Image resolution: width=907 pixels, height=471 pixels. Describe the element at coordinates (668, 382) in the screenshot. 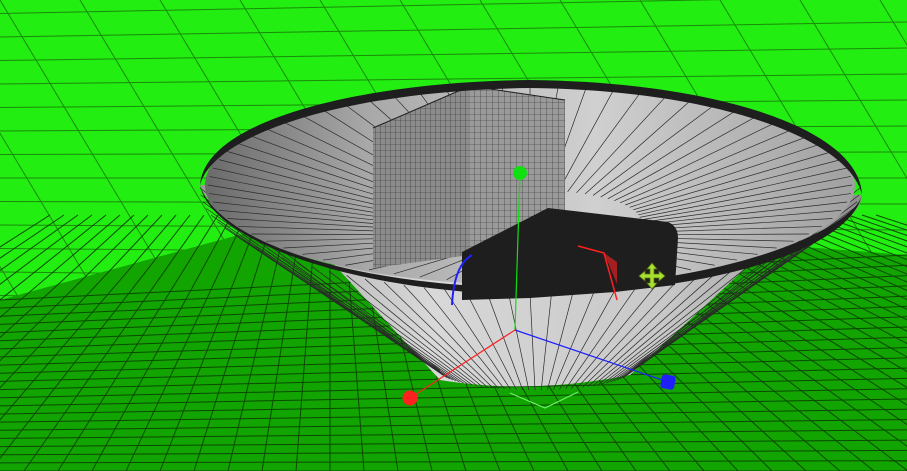

I see `gizmo-z-handle` at that location.